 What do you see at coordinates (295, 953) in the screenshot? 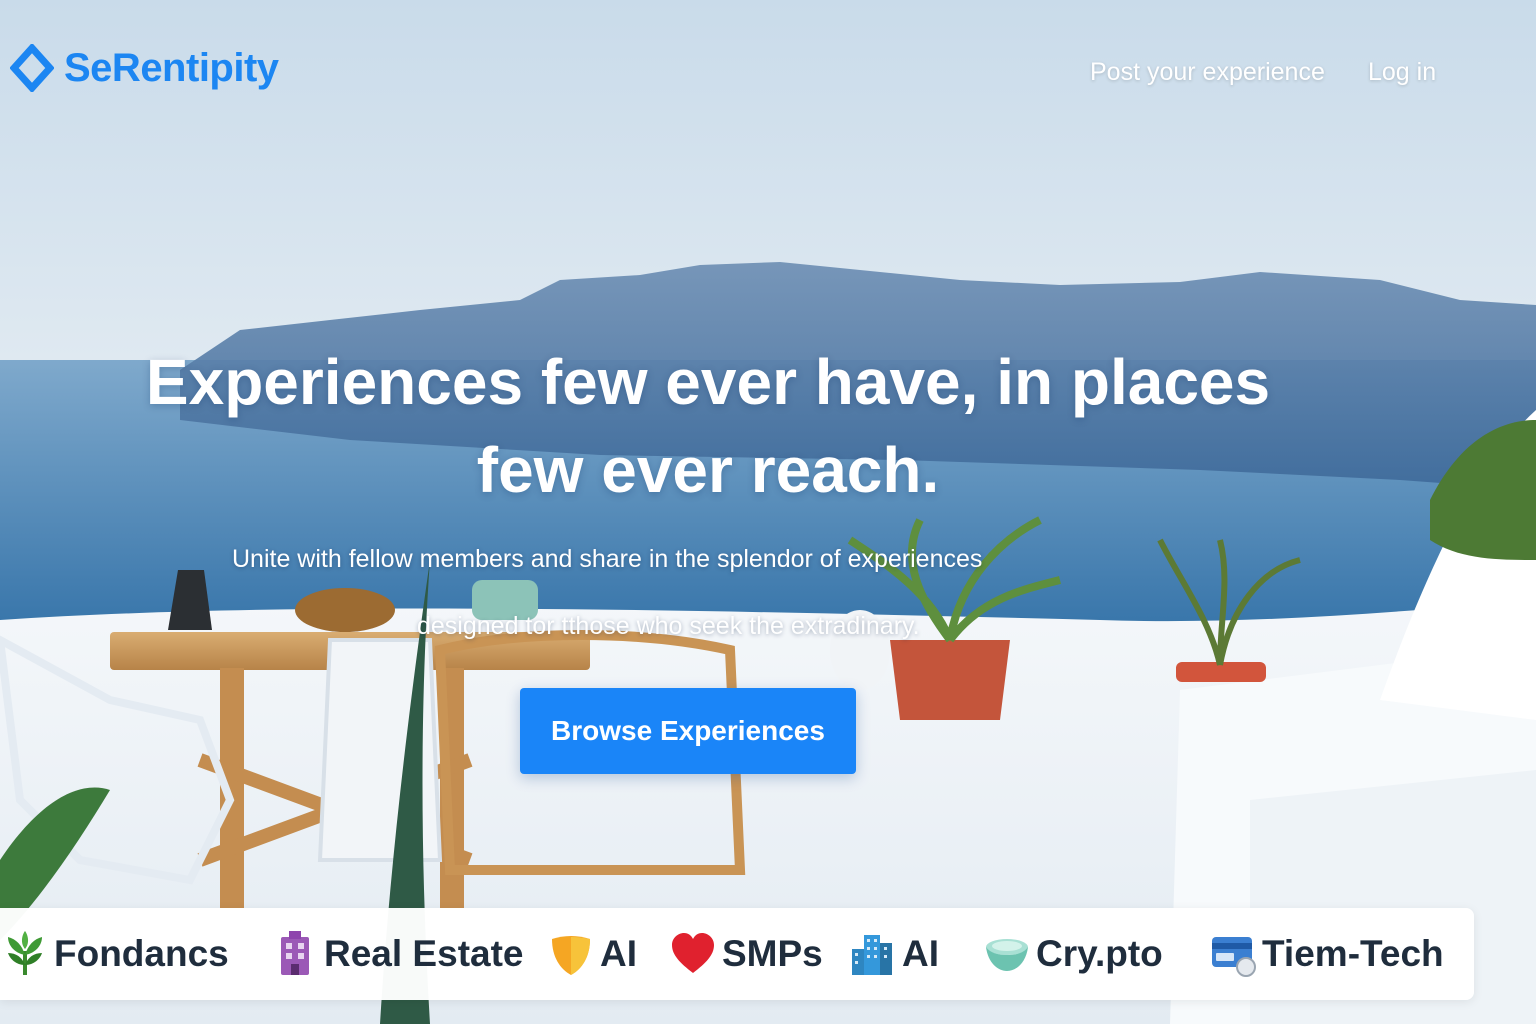
I see `building-icon` at bounding box center [295, 953].